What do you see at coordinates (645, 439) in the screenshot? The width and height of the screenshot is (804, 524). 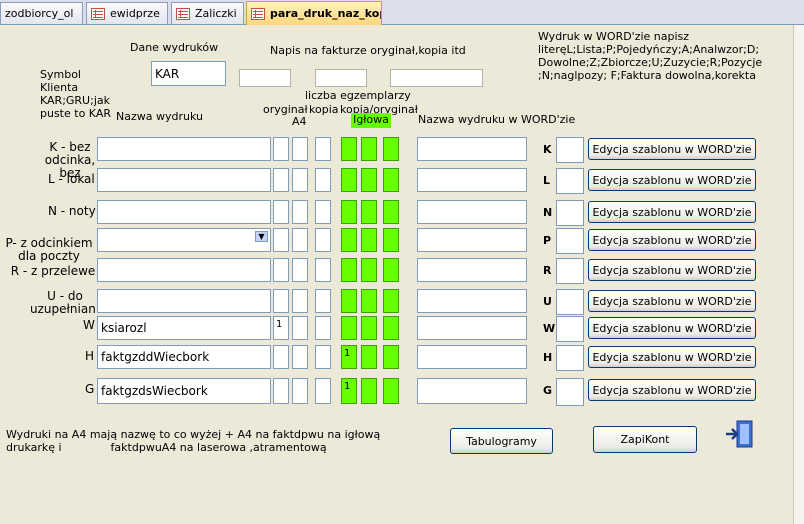 I see `zapikont-button: ZapiKont` at bounding box center [645, 439].